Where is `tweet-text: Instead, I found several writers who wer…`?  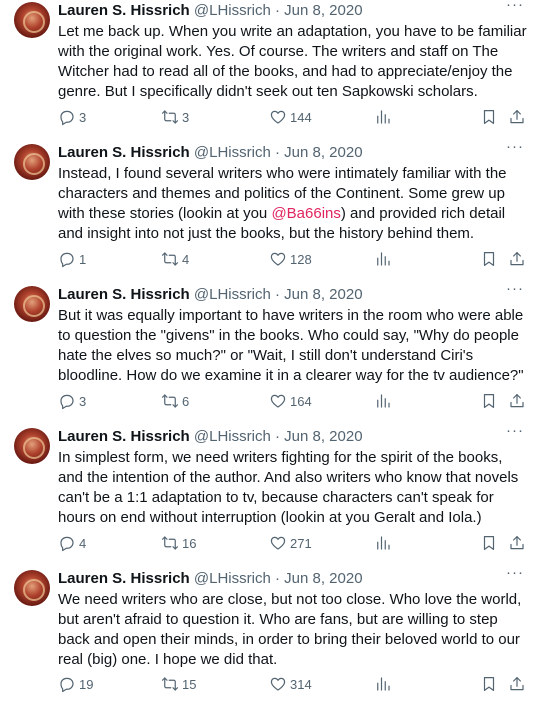
tweet-text: Instead, I found several writers who wer… is located at coordinates (293, 204).